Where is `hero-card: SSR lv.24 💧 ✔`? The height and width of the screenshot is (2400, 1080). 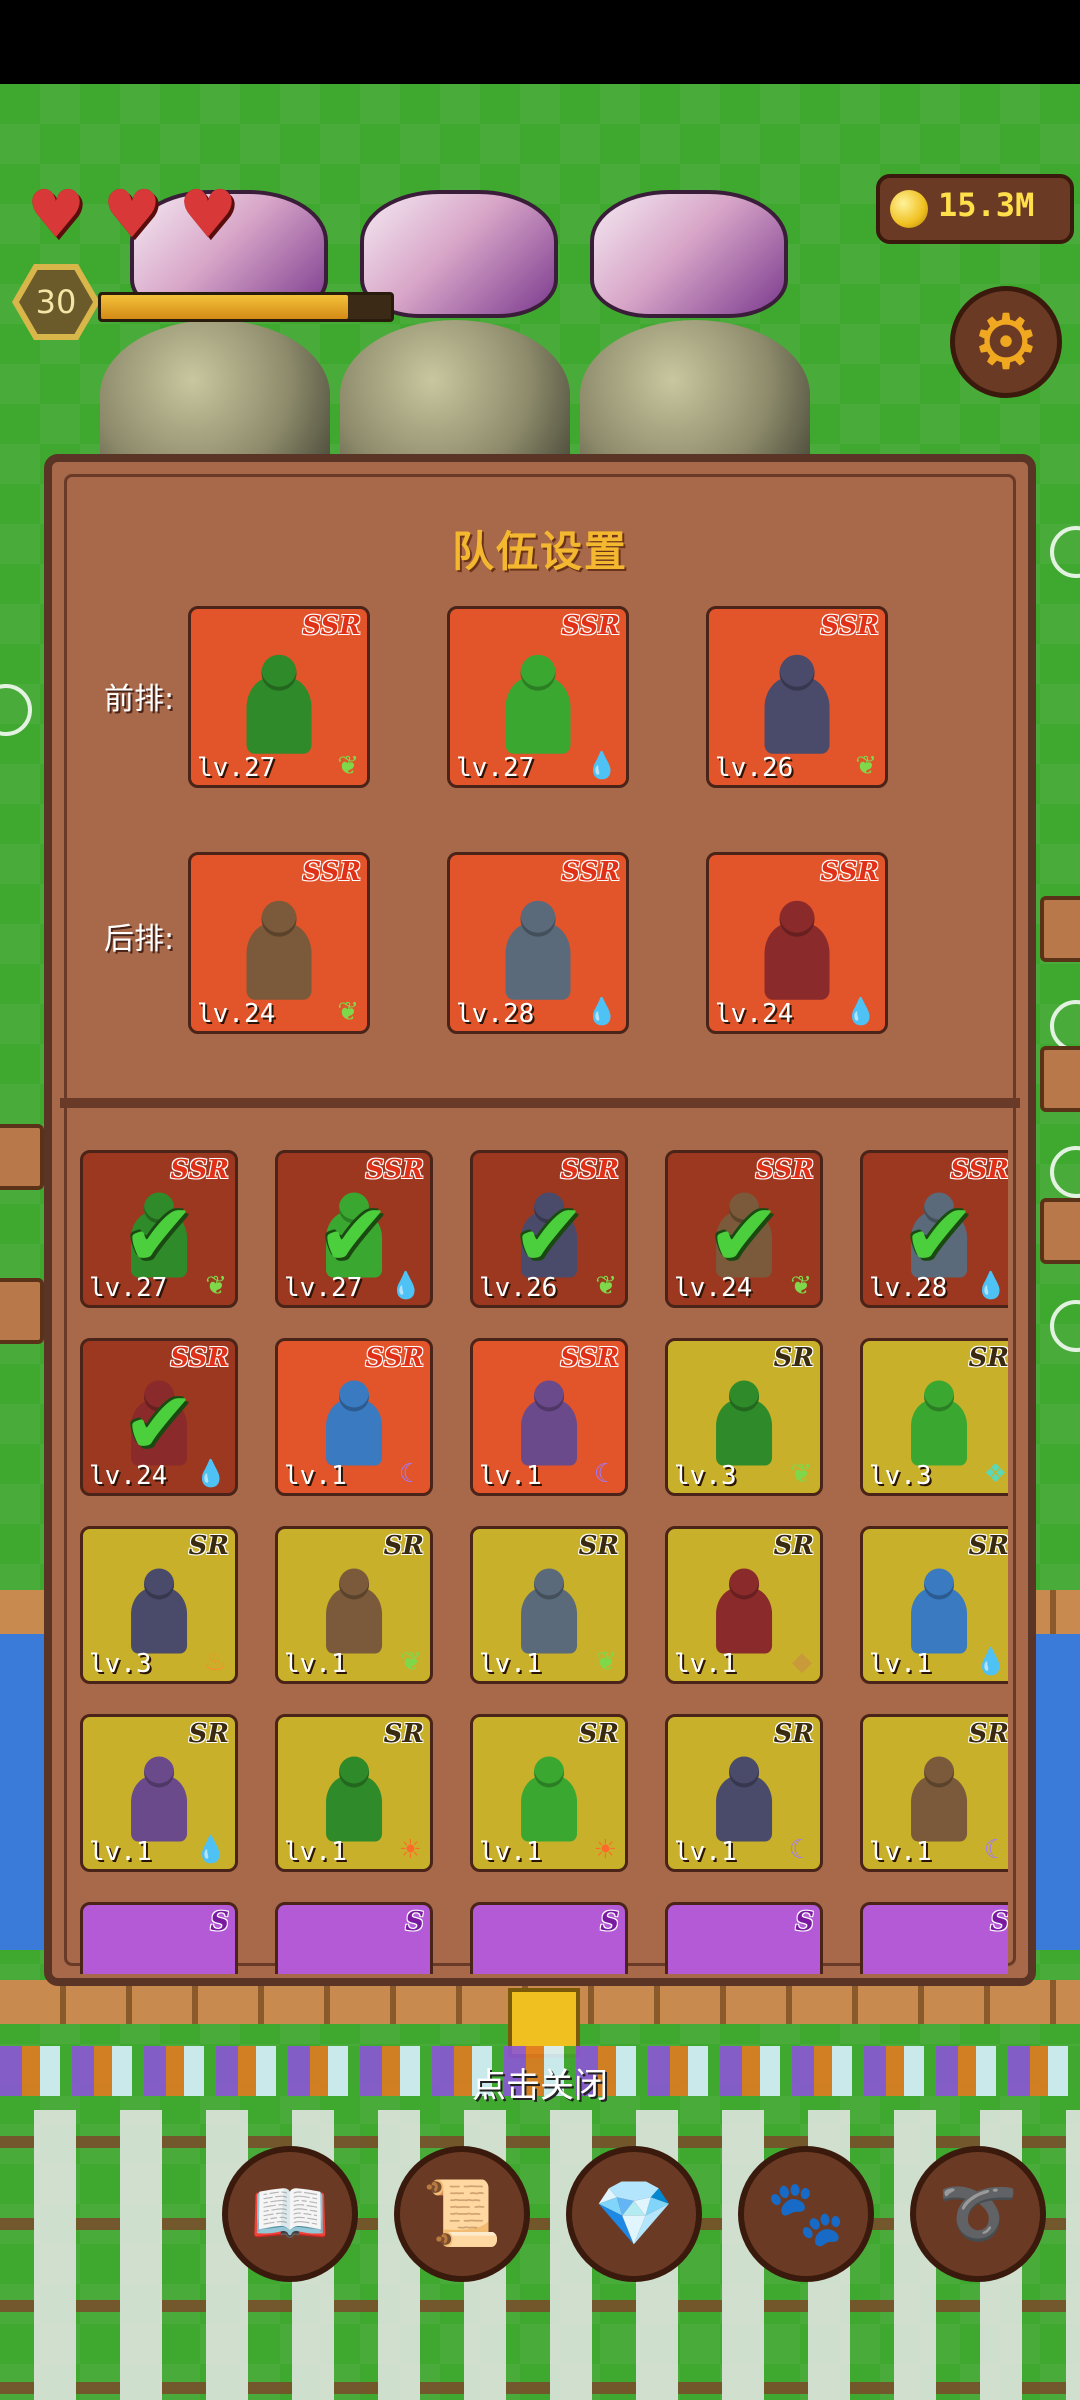
hero-card: SSR lv.24 💧 ✔ is located at coordinates (159, 1417).